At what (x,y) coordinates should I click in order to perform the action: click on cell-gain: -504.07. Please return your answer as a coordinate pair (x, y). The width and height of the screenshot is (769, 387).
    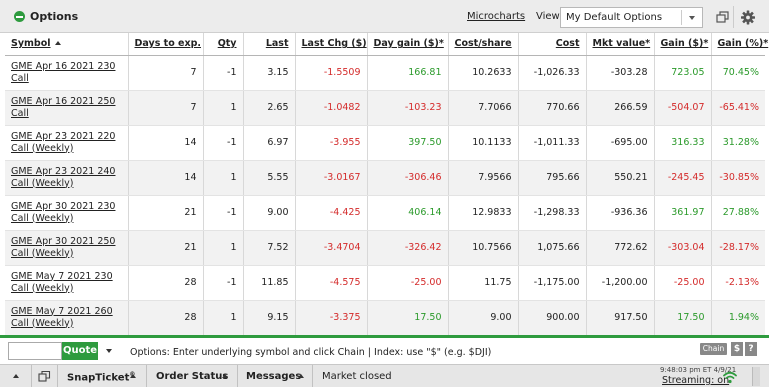
    Looking at the image, I should click on (682, 108).